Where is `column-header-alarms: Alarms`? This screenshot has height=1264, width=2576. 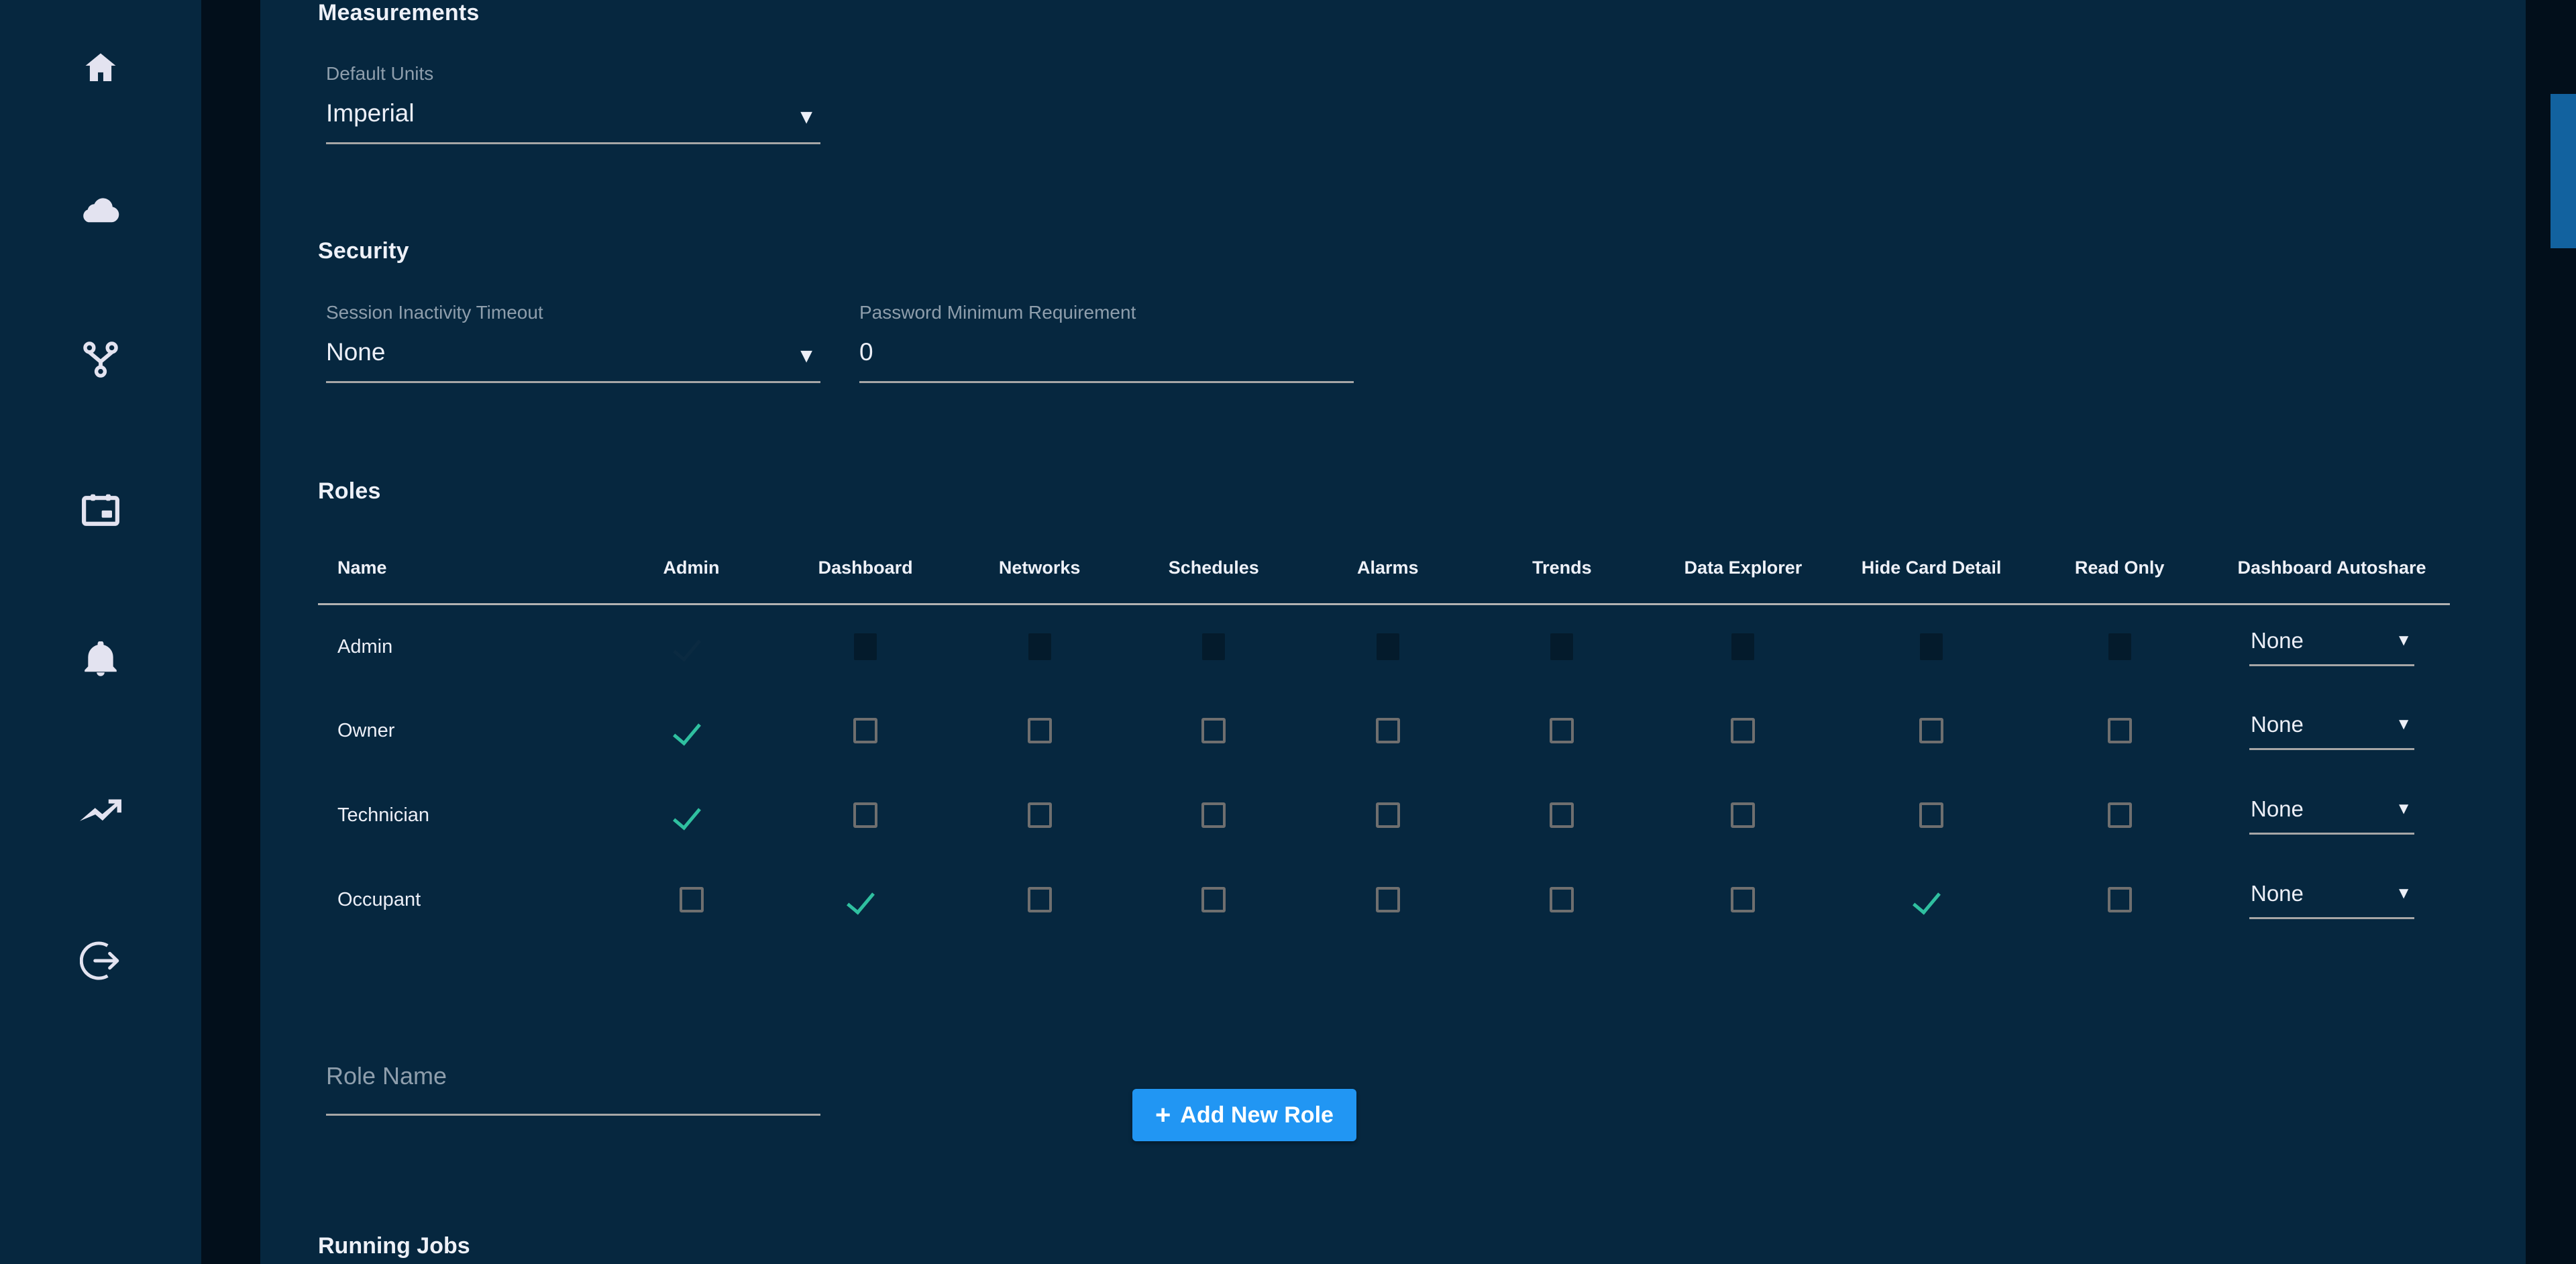
column-header-alarms: Alarms is located at coordinates (1388, 571).